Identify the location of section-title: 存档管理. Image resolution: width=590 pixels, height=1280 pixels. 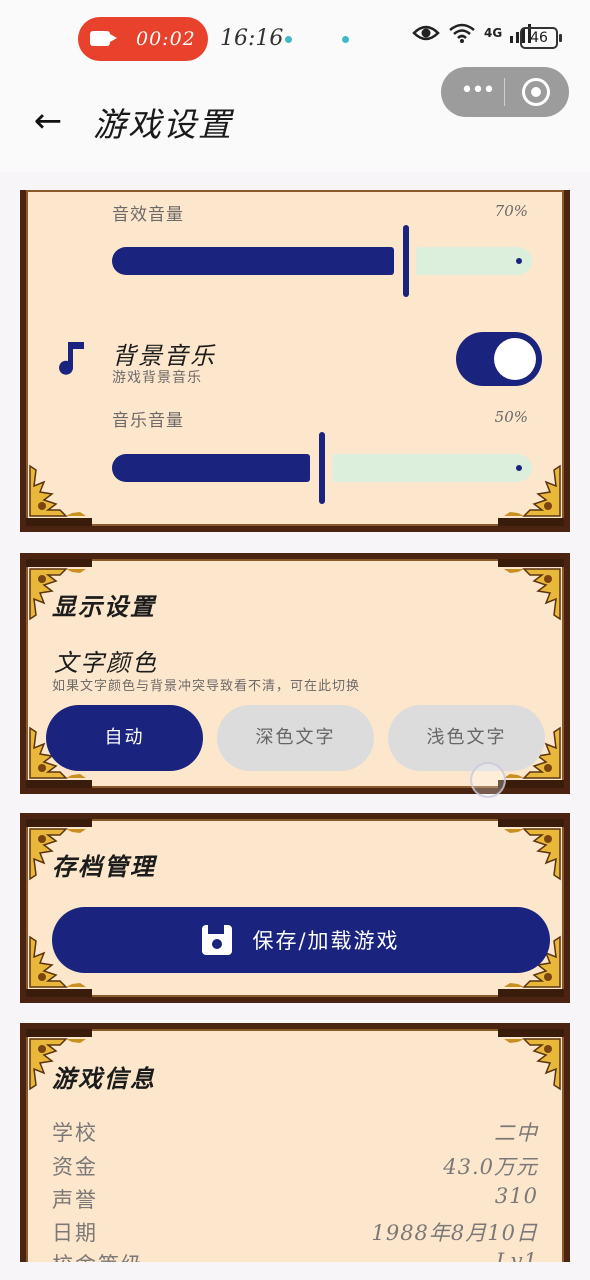
(104, 866).